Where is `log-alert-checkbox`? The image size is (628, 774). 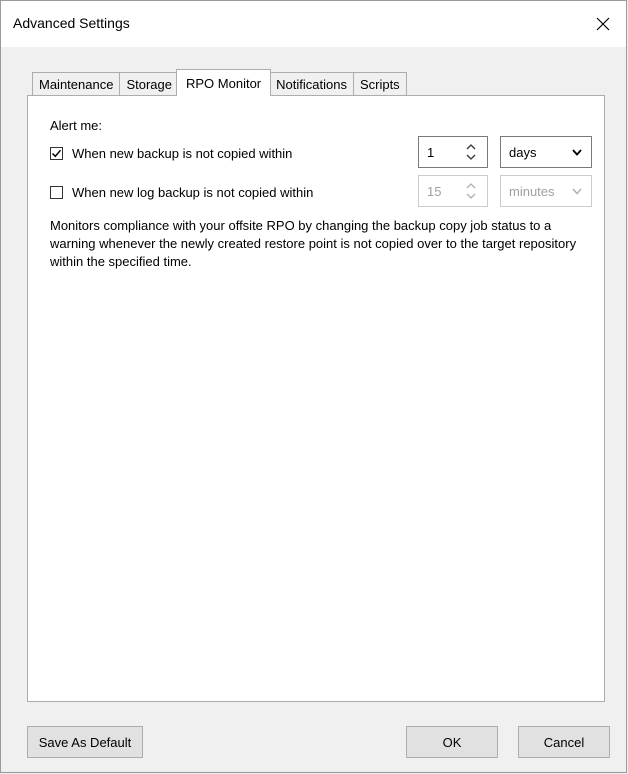 log-alert-checkbox is located at coordinates (56, 192).